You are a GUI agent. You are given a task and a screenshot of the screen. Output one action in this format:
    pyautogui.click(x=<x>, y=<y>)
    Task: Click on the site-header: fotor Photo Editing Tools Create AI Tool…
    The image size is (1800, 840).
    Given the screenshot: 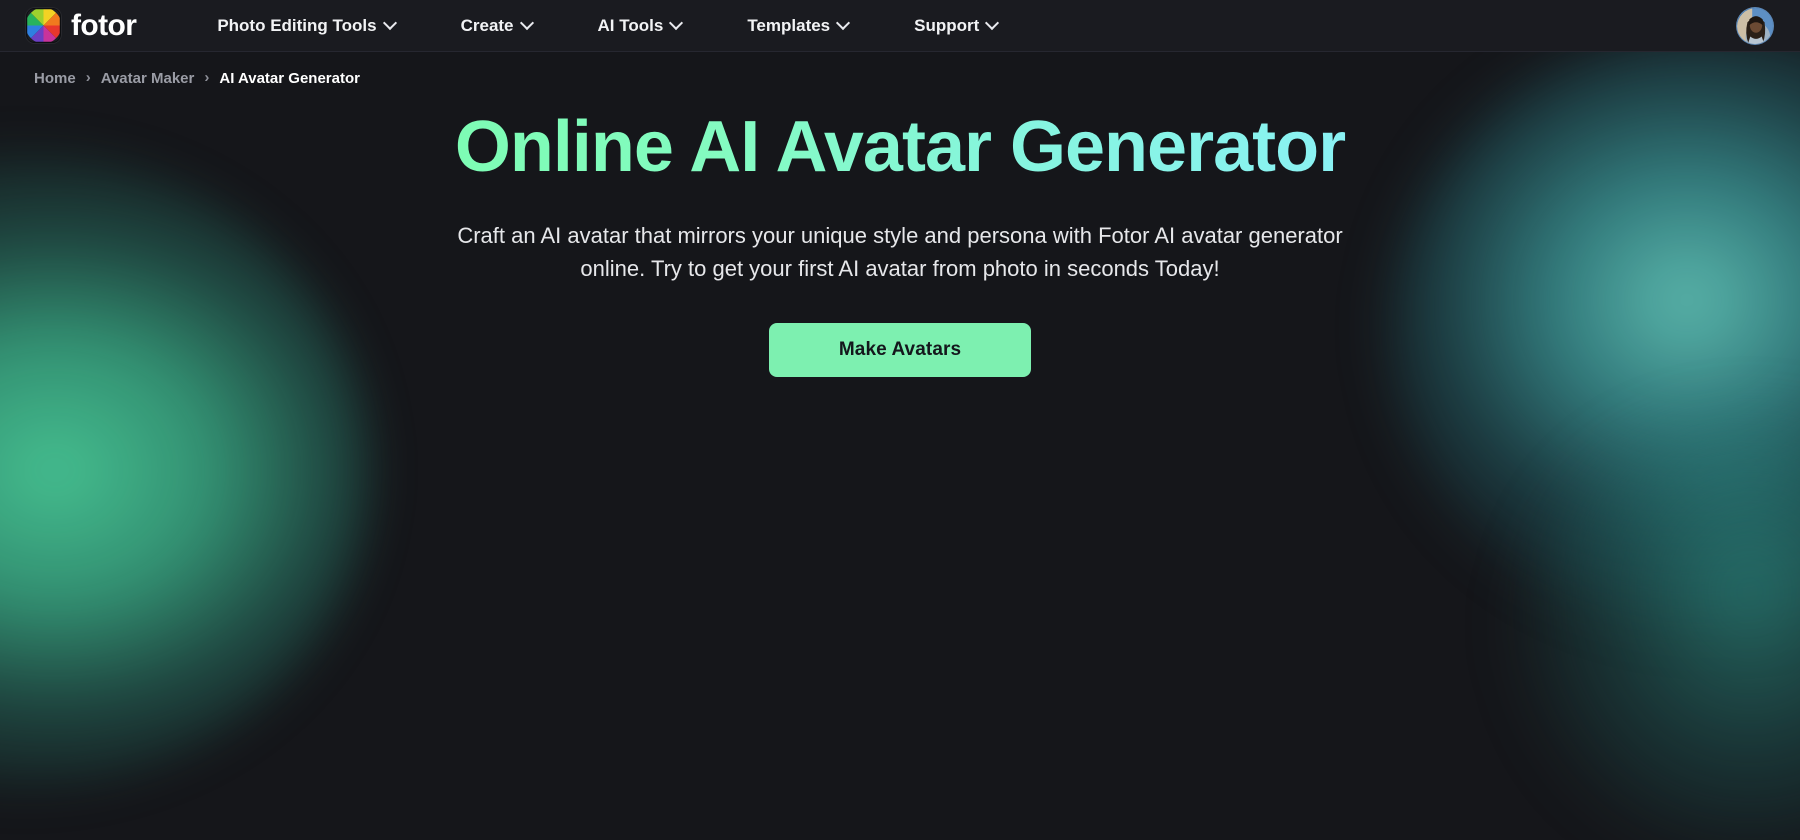 What is the action you would take?
    pyautogui.click(x=900, y=26)
    